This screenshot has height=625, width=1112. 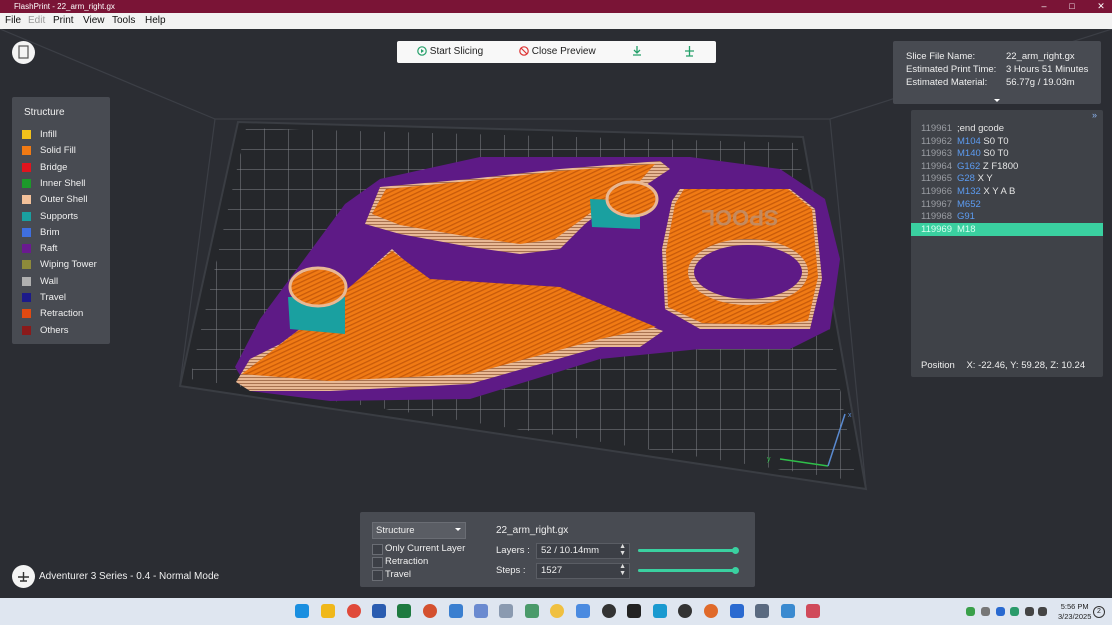 I want to click on start-menu-icon, so click(x=302, y=611).